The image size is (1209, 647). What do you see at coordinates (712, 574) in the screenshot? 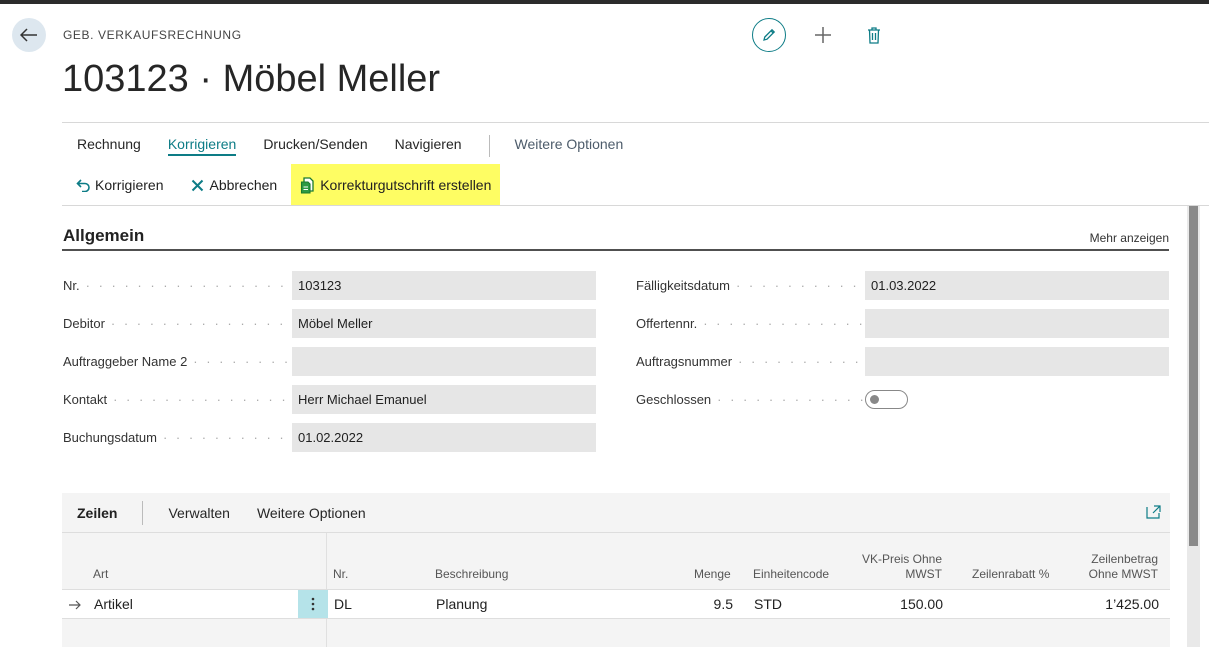
I see `col-header-menge: Menge` at bounding box center [712, 574].